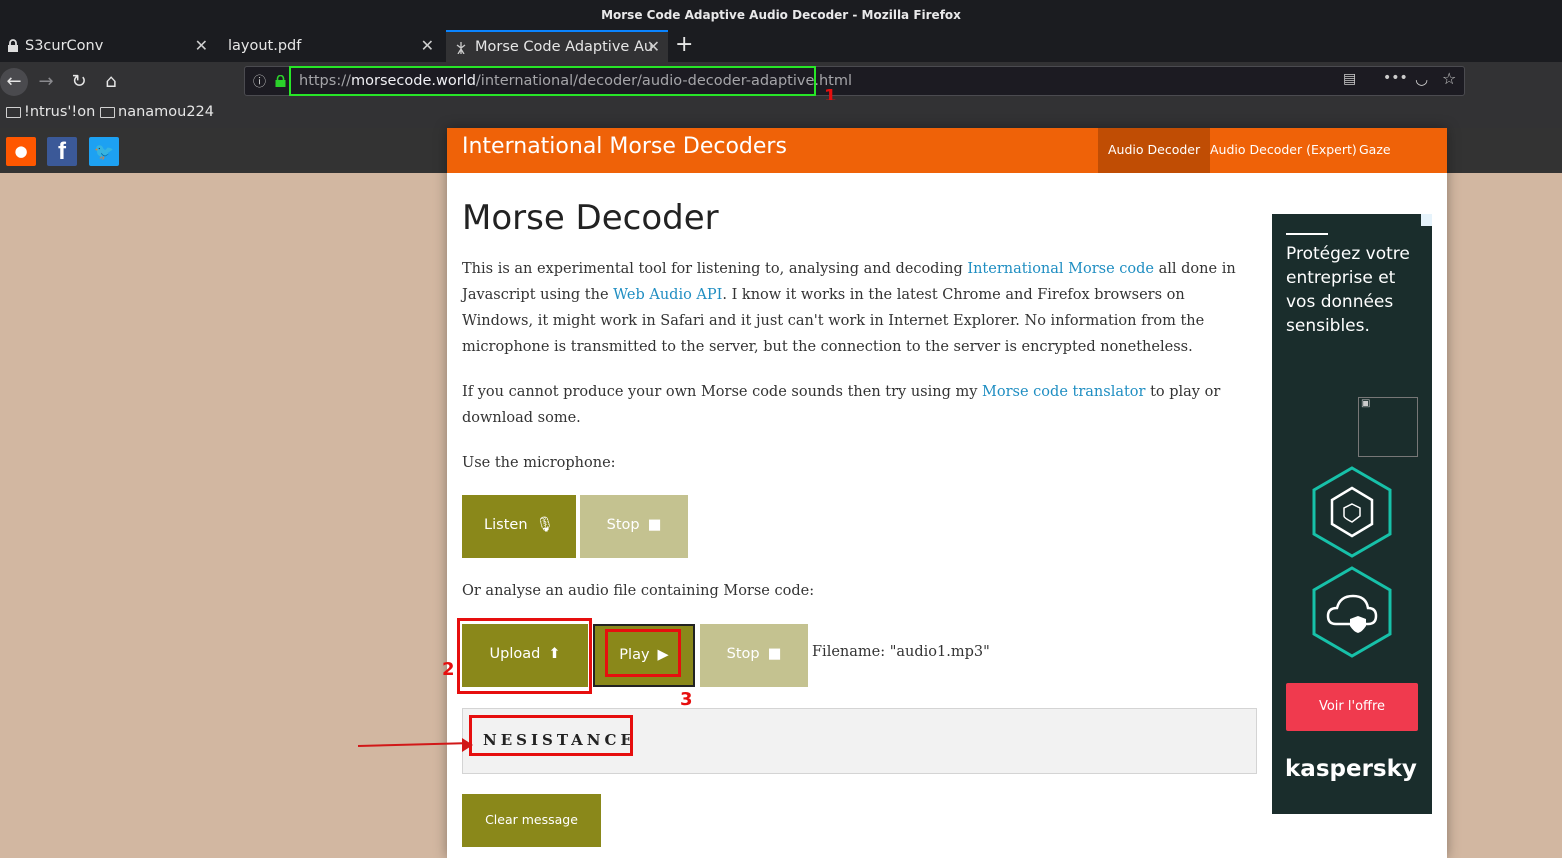 Image resolution: width=1562 pixels, height=858 pixels. I want to click on morse-code-translator-link: Morse code translator, so click(1063, 392).